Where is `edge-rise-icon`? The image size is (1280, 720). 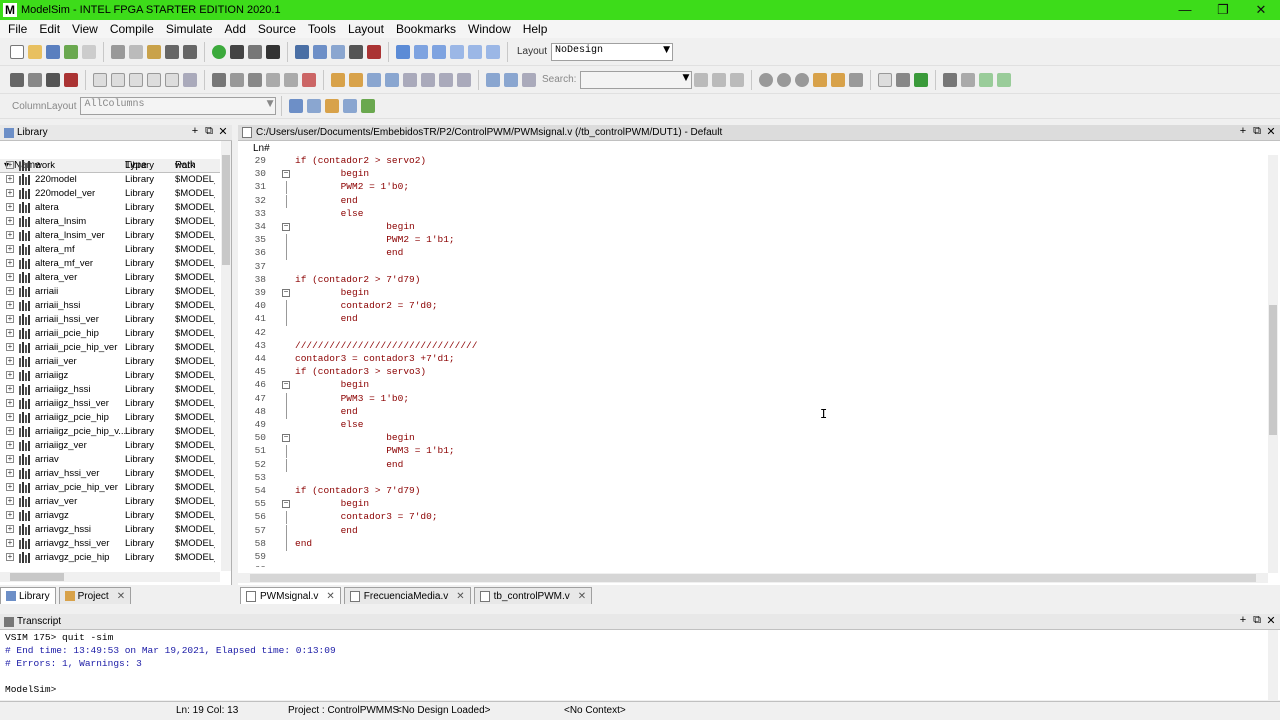 edge-rise-icon is located at coordinates (464, 79).